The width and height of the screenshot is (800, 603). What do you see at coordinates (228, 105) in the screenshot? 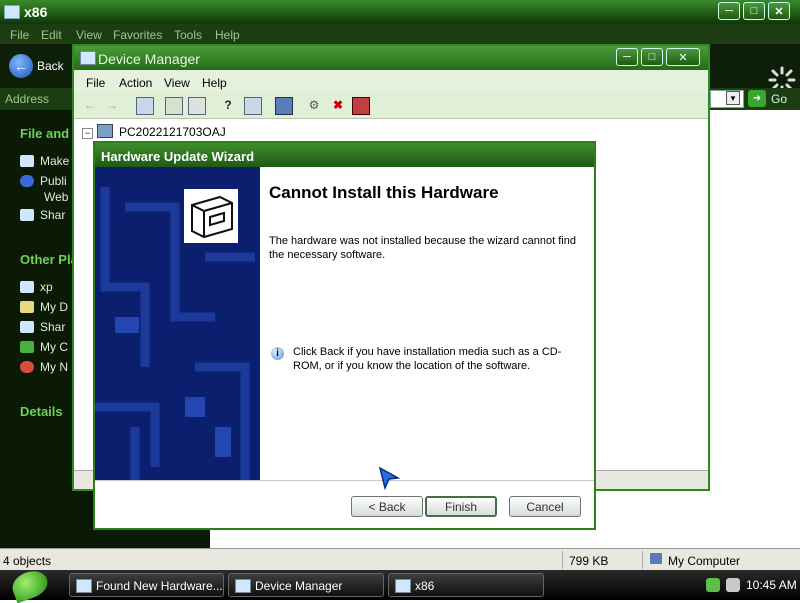
I see `help-icon: ?` at bounding box center [228, 105].